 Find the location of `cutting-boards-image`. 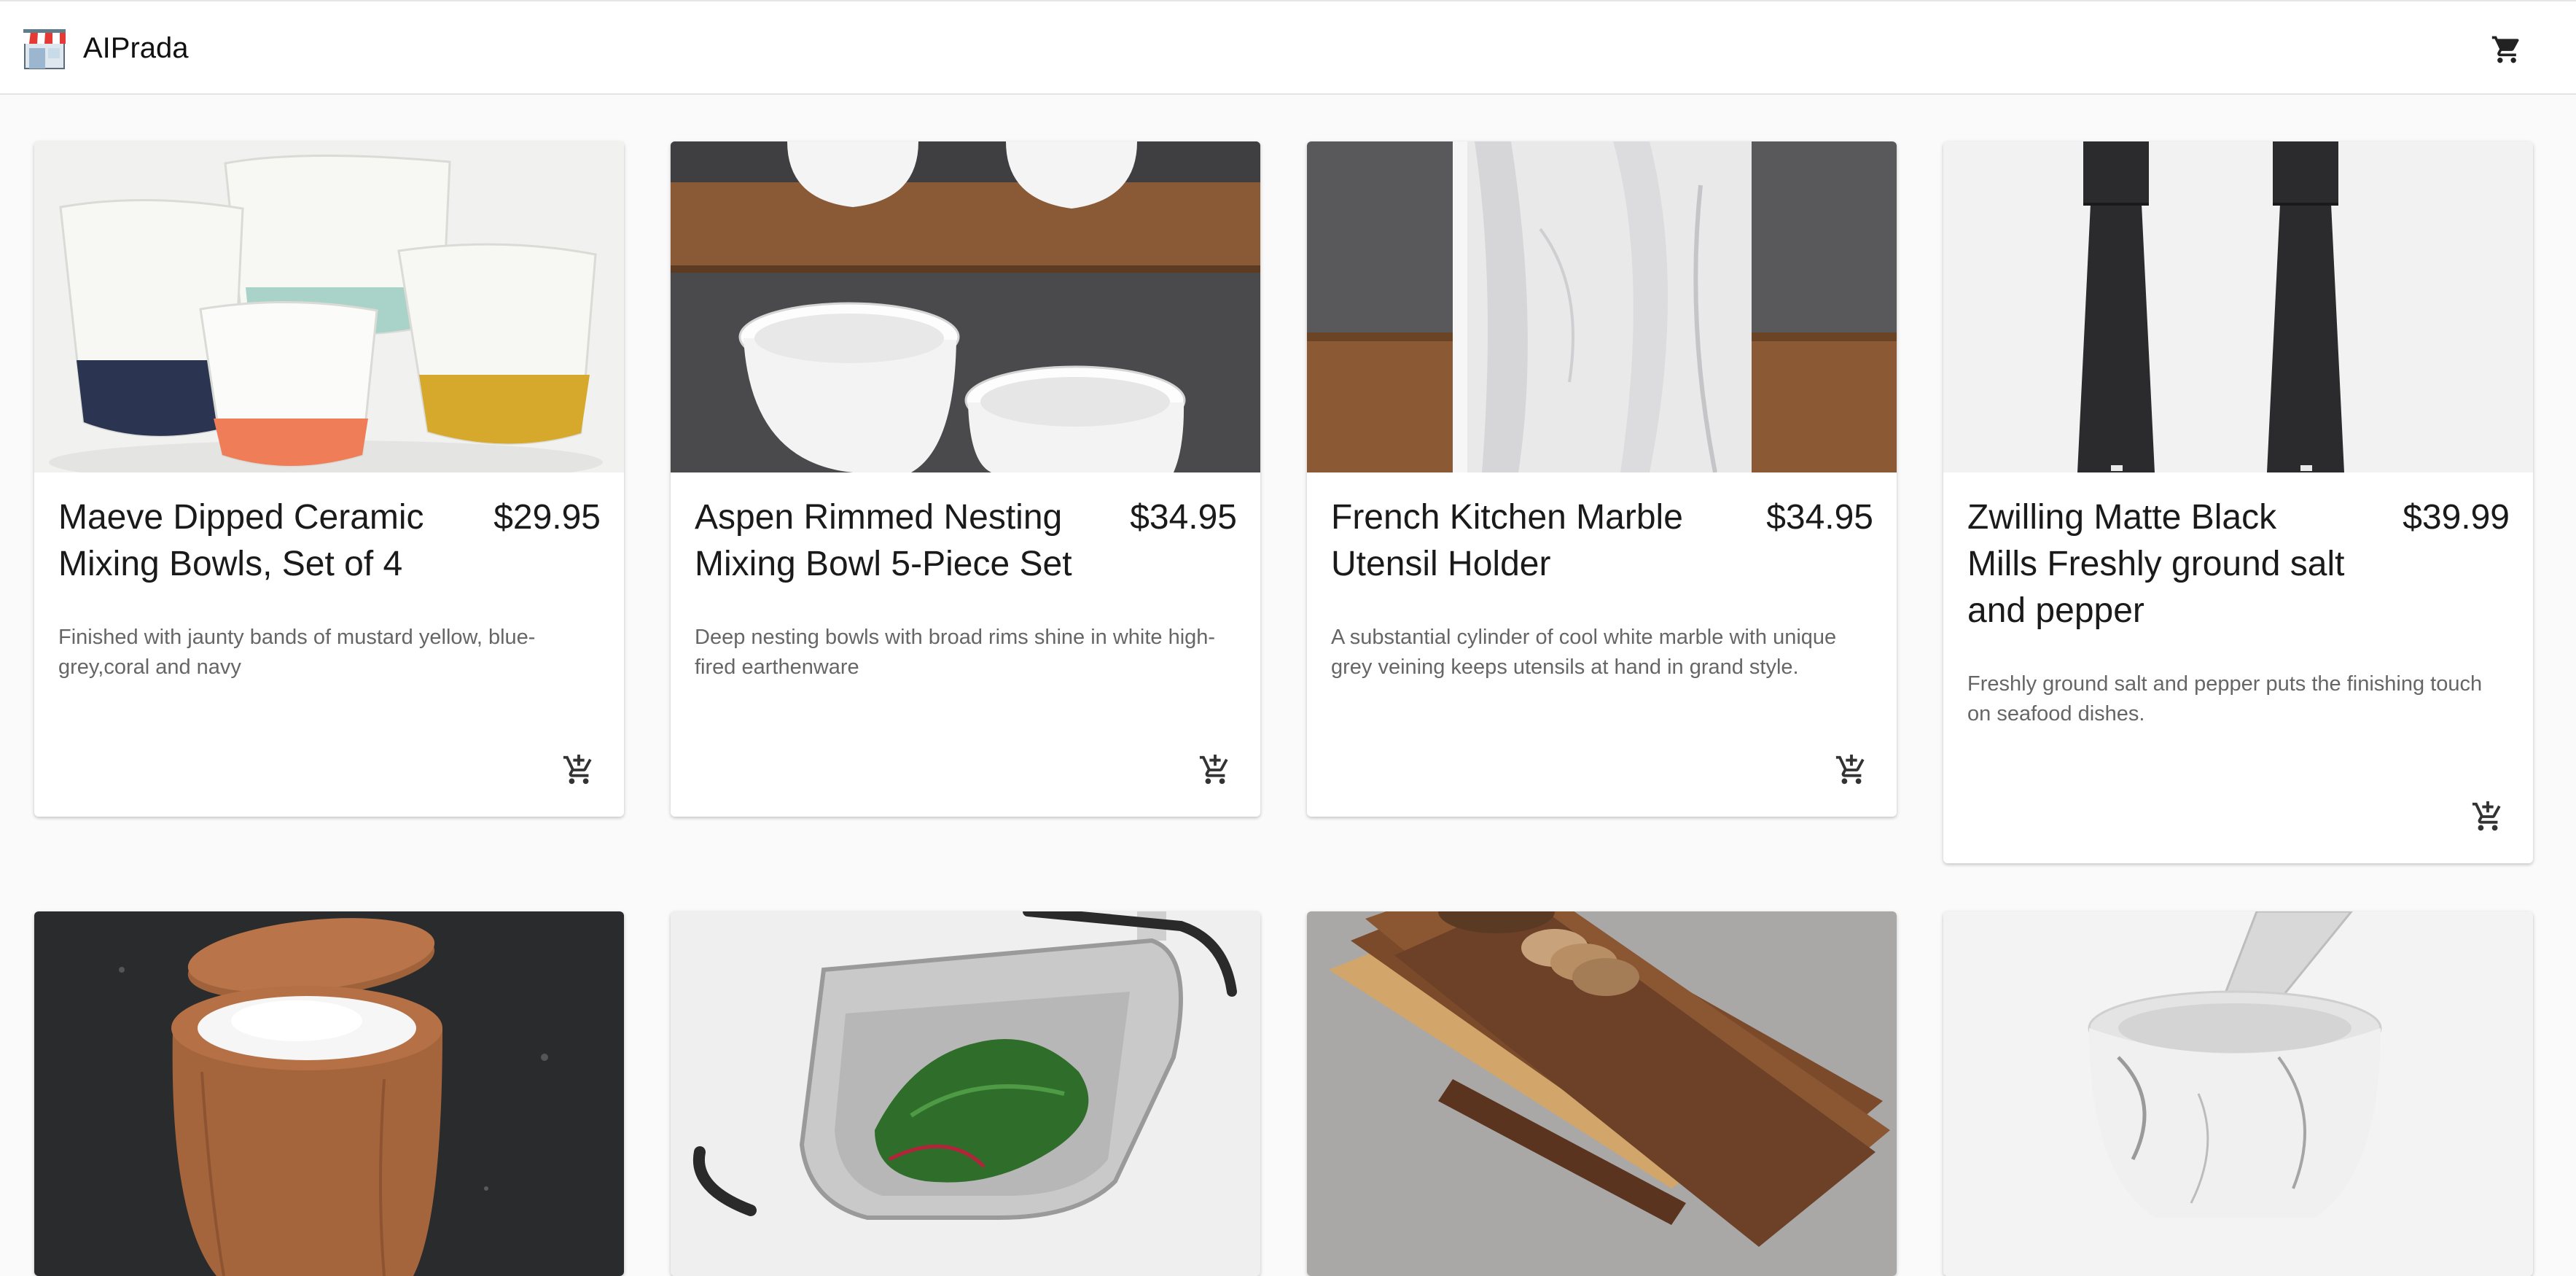

cutting-boards-image is located at coordinates (1602, 1093).